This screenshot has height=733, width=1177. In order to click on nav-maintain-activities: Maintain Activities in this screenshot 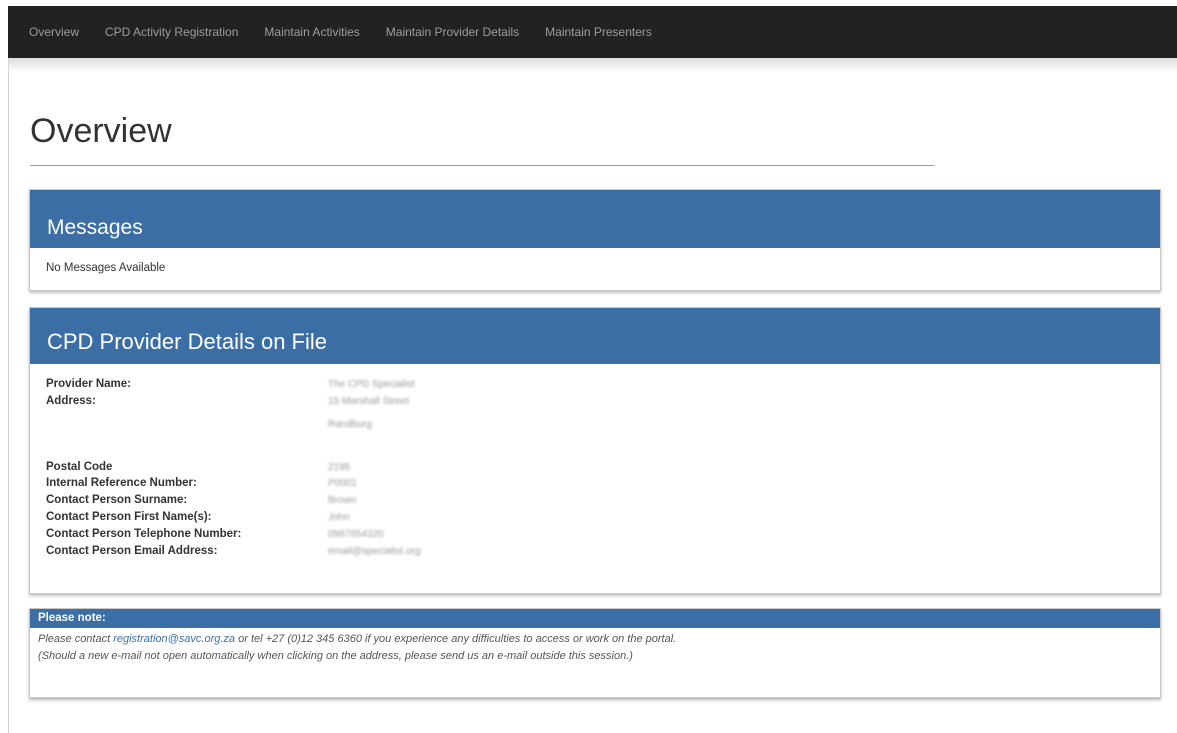, I will do `click(311, 32)`.